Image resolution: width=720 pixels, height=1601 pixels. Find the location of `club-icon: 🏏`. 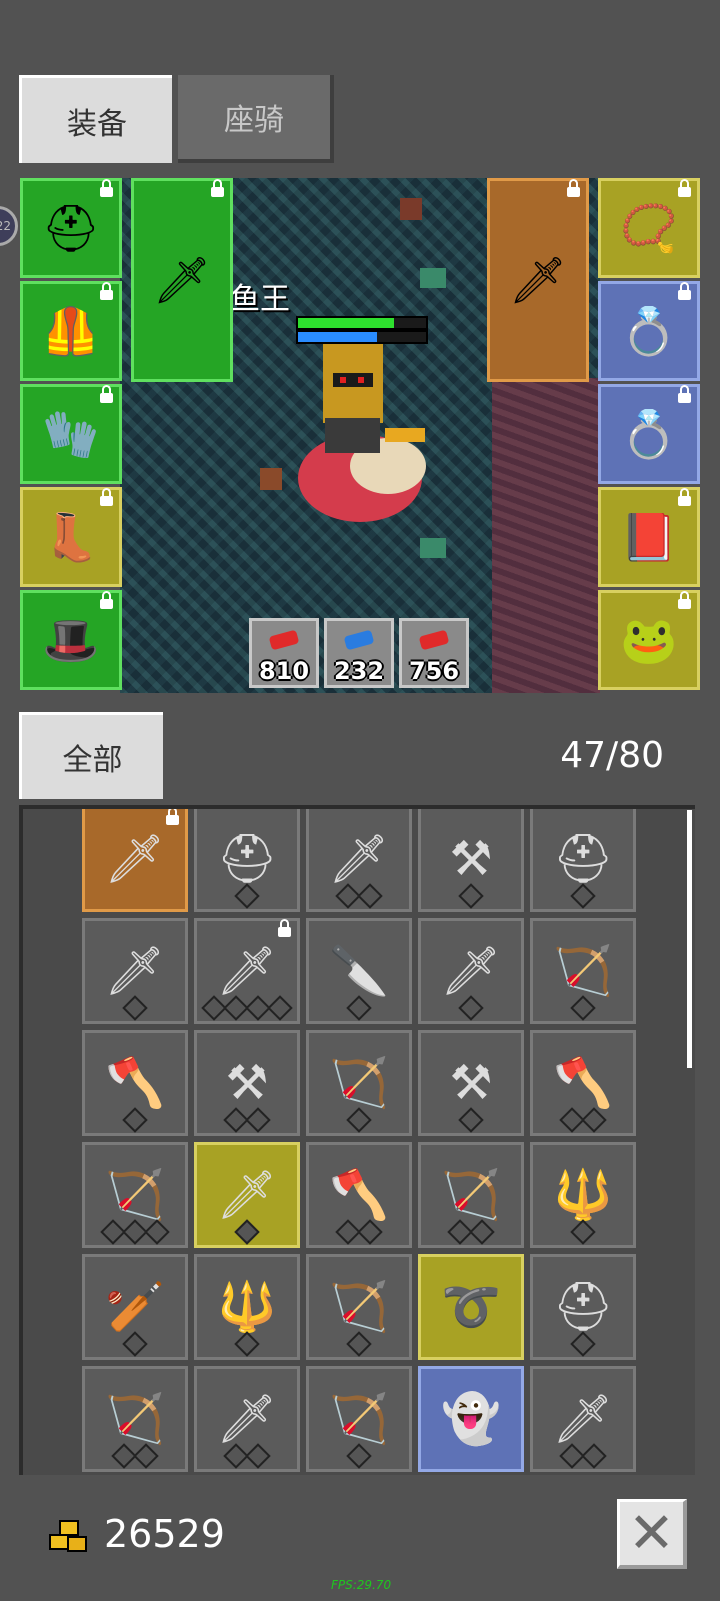

club-icon: 🏏 is located at coordinates (135, 1307).